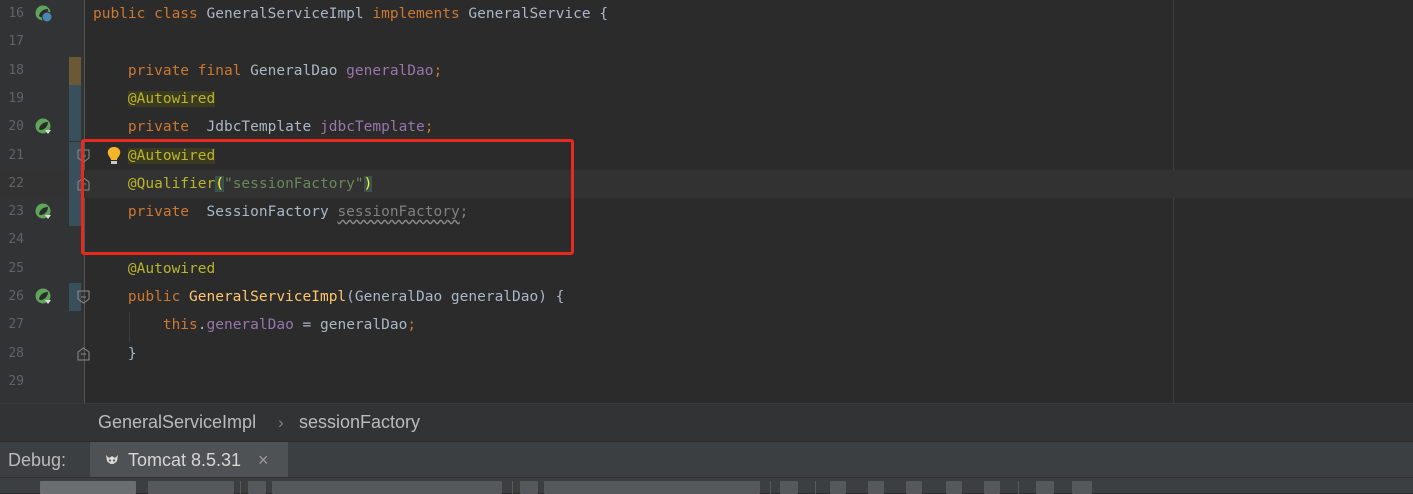 The width and height of the screenshot is (1413, 494). What do you see at coordinates (12, 71) in the screenshot?
I see `line-number: 18` at bounding box center [12, 71].